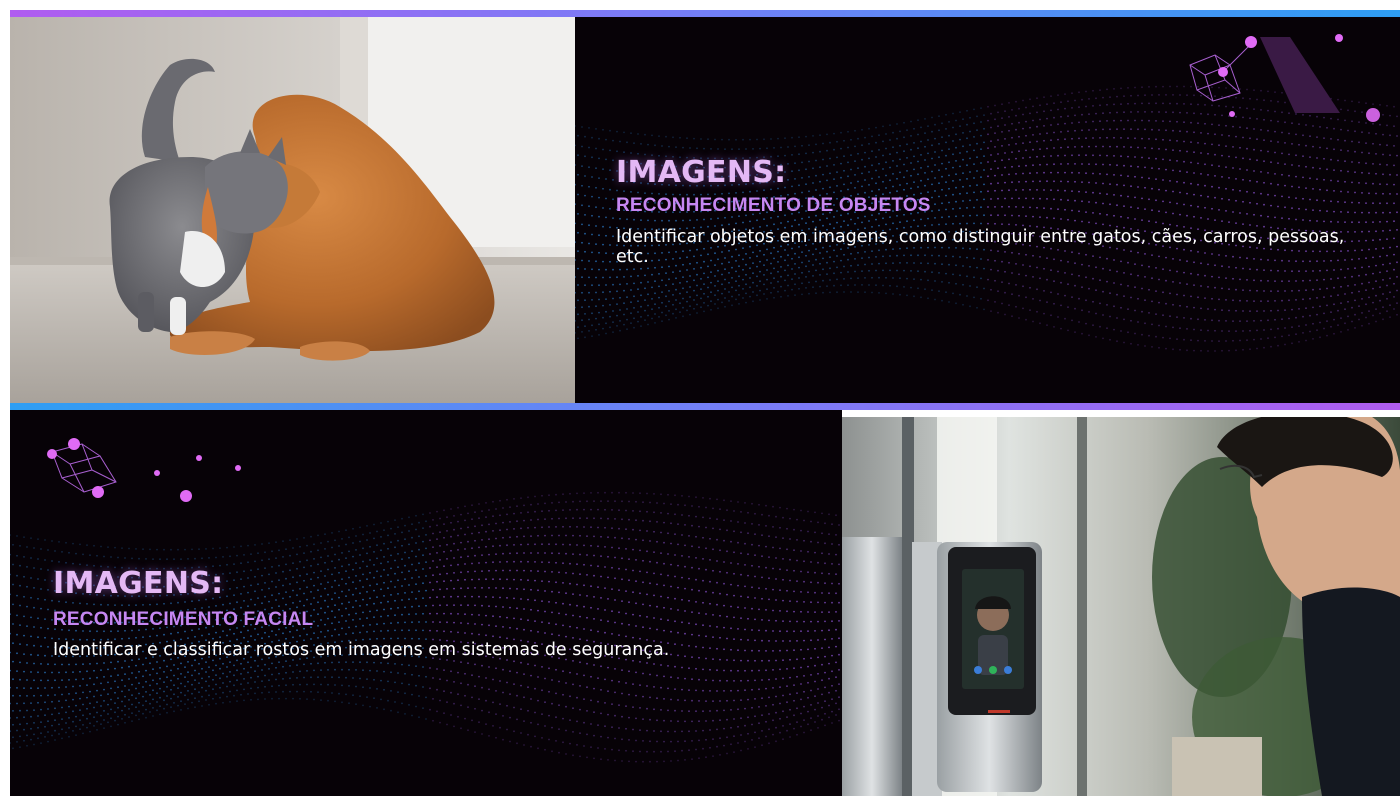  What do you see at coordinates (705, 406) in the screenshot?
I see `bottom-accent-bar` at bounding box center [705, 406].